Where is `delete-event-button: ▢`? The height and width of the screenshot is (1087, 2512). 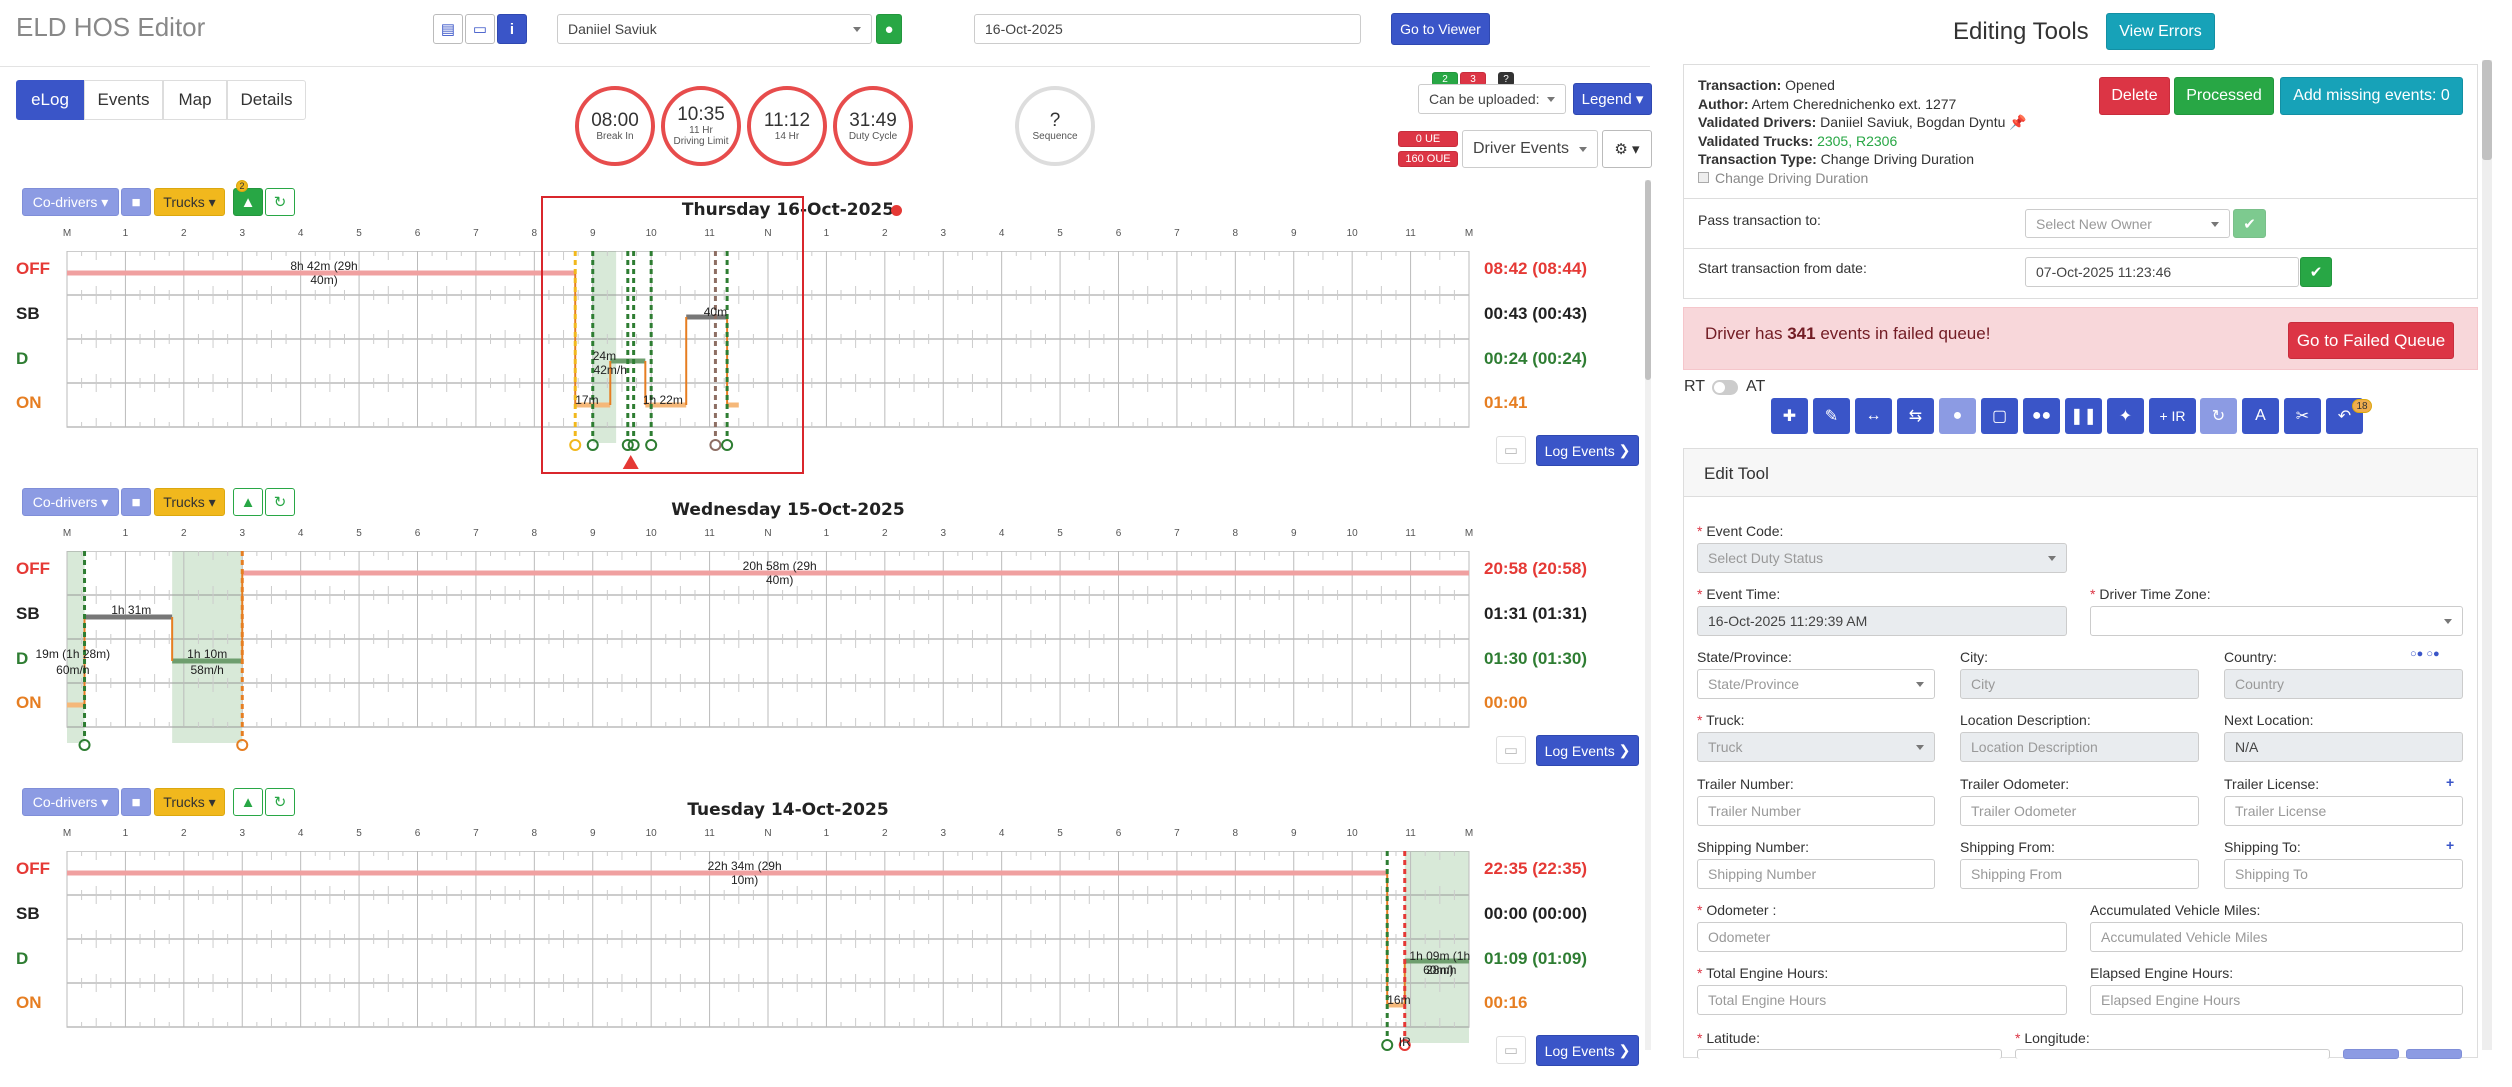 delete-event-button: ▢ is located at coordinates (1999, 416).